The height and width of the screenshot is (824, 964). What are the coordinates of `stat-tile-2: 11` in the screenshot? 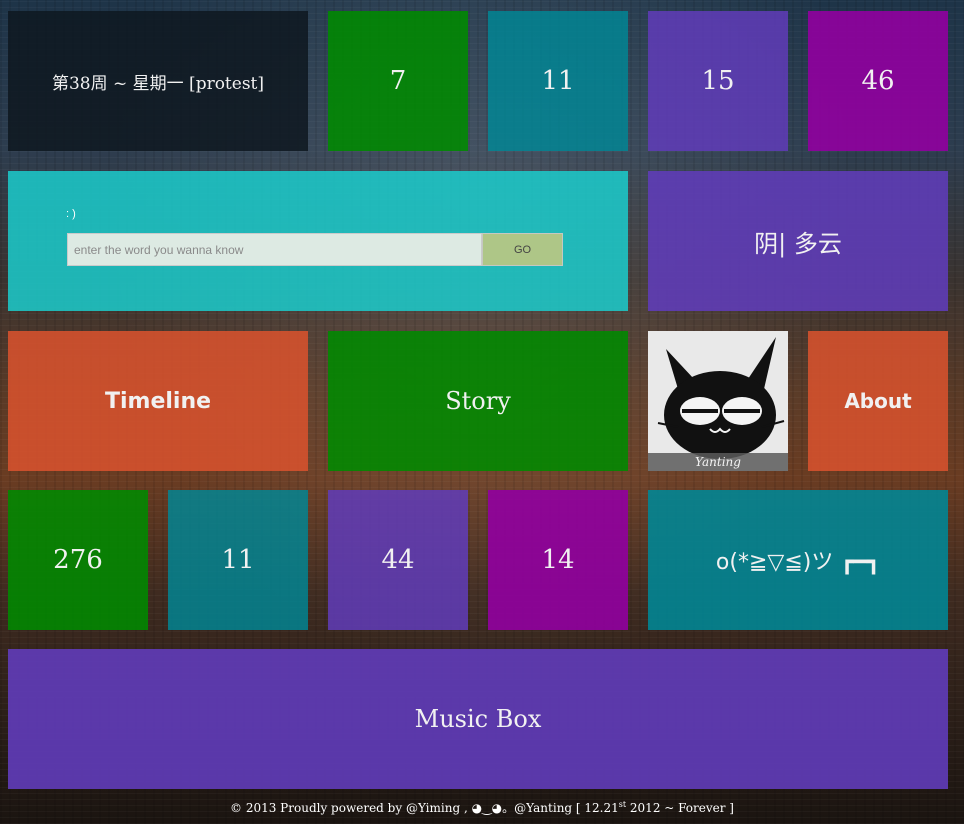 It's located at (238, 560).